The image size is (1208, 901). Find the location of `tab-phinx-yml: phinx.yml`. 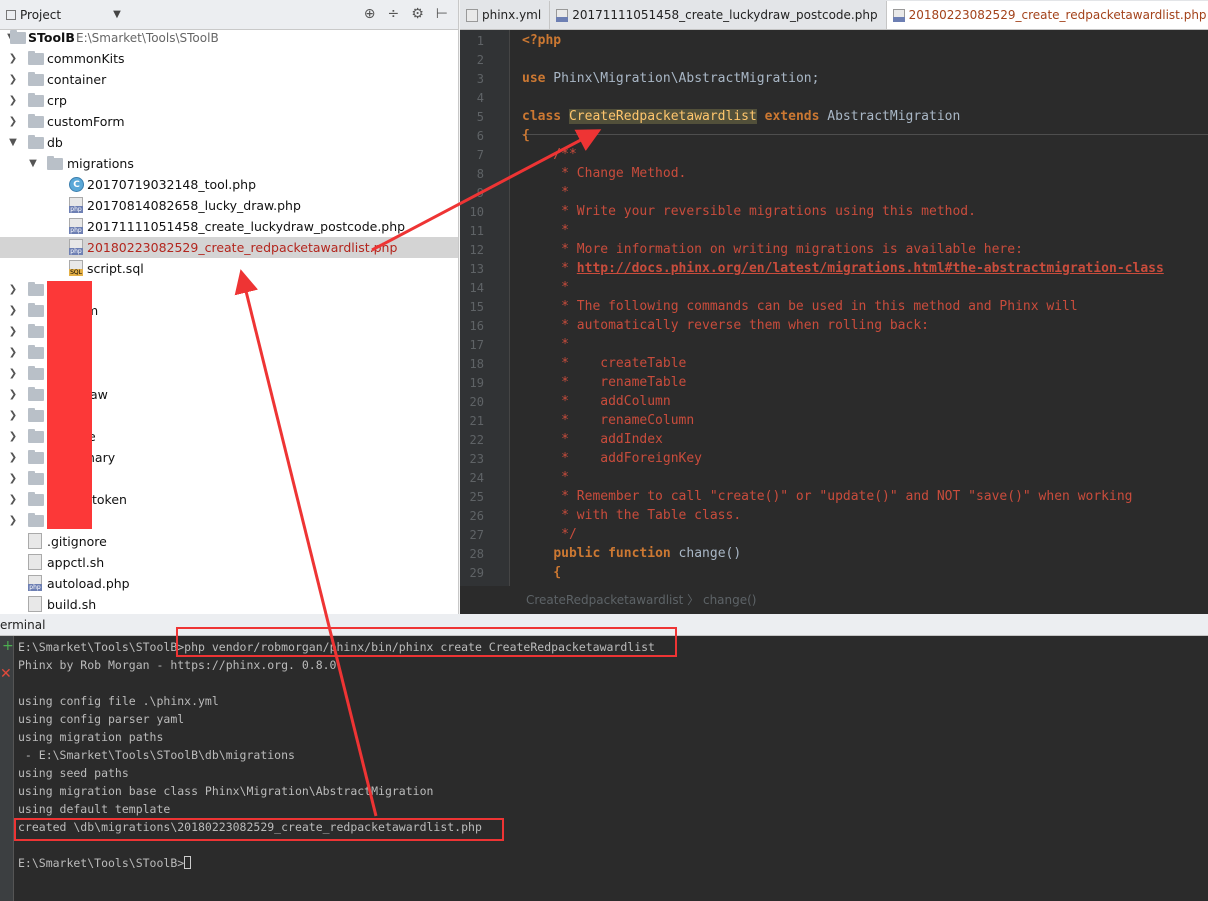

tab-phinx-yml: phinx.yml is located at coordinates (505, 15).